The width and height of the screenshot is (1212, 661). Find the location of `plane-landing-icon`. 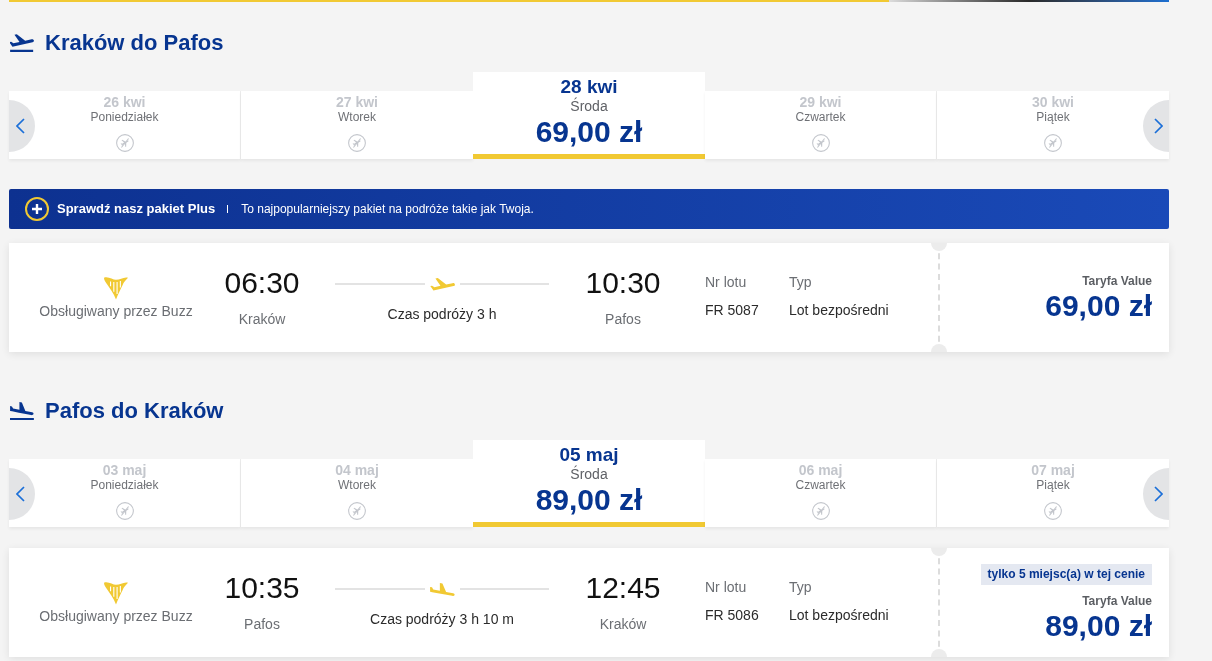

plane-landing-icon is located at coordinates (22, 411).